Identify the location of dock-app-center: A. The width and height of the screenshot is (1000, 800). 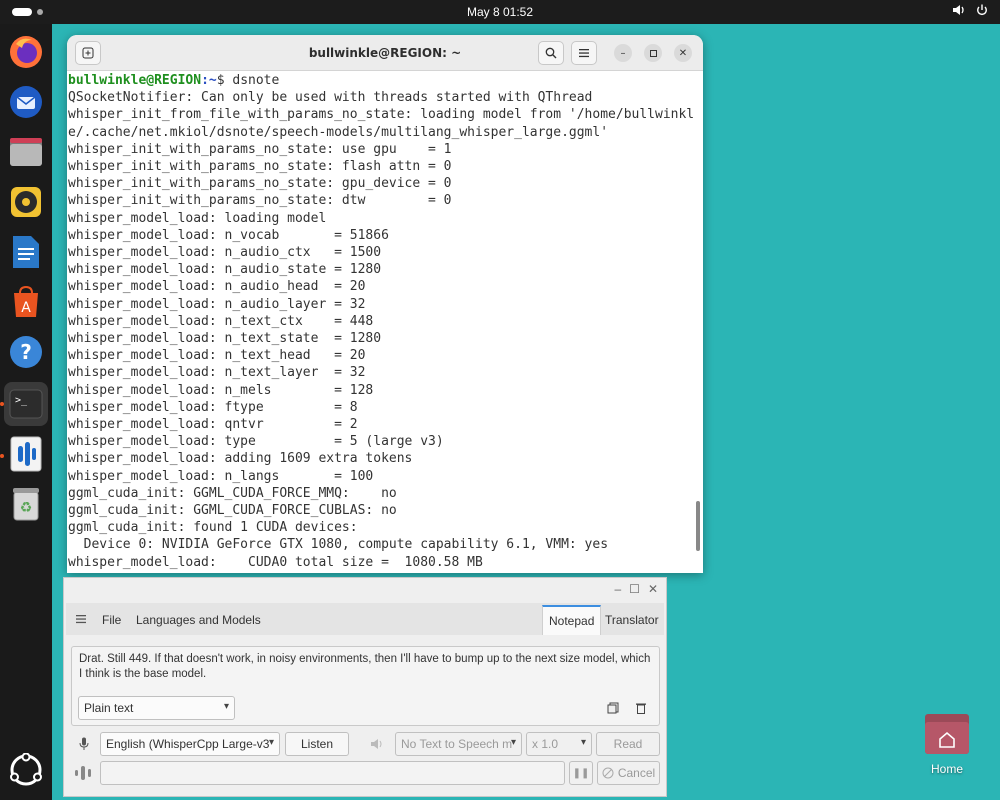
(26, 302).